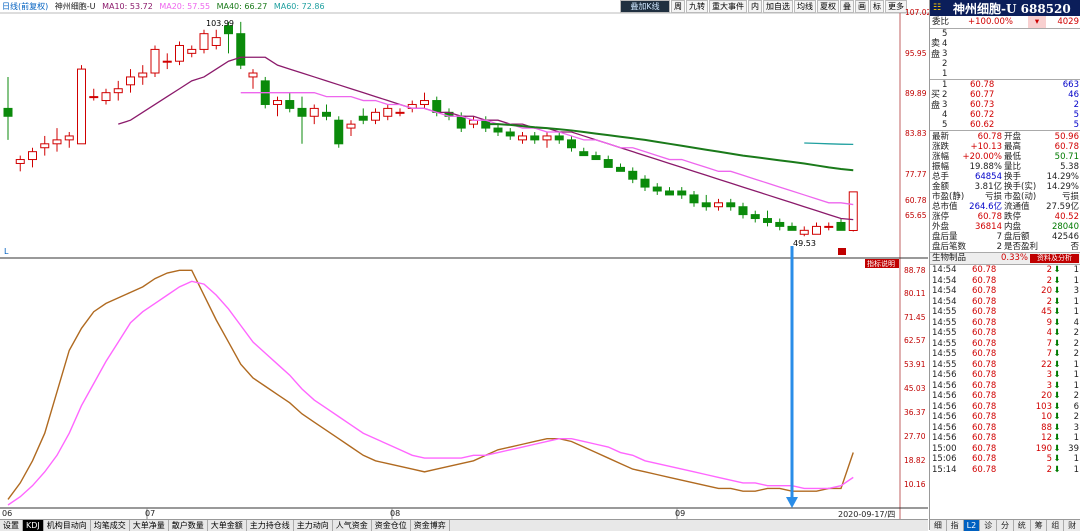 The width and height of the screenshot is (1080, 531). Describe the element at coordinates (1043, 448) in the screenshot. I see `tick-volume: 190` at that location.